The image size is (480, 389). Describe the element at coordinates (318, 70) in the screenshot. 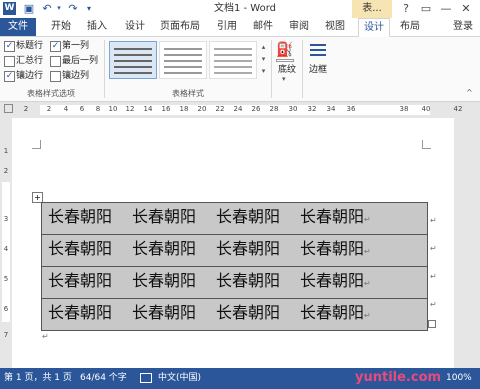

I see `borders-label: 边框` at that location.